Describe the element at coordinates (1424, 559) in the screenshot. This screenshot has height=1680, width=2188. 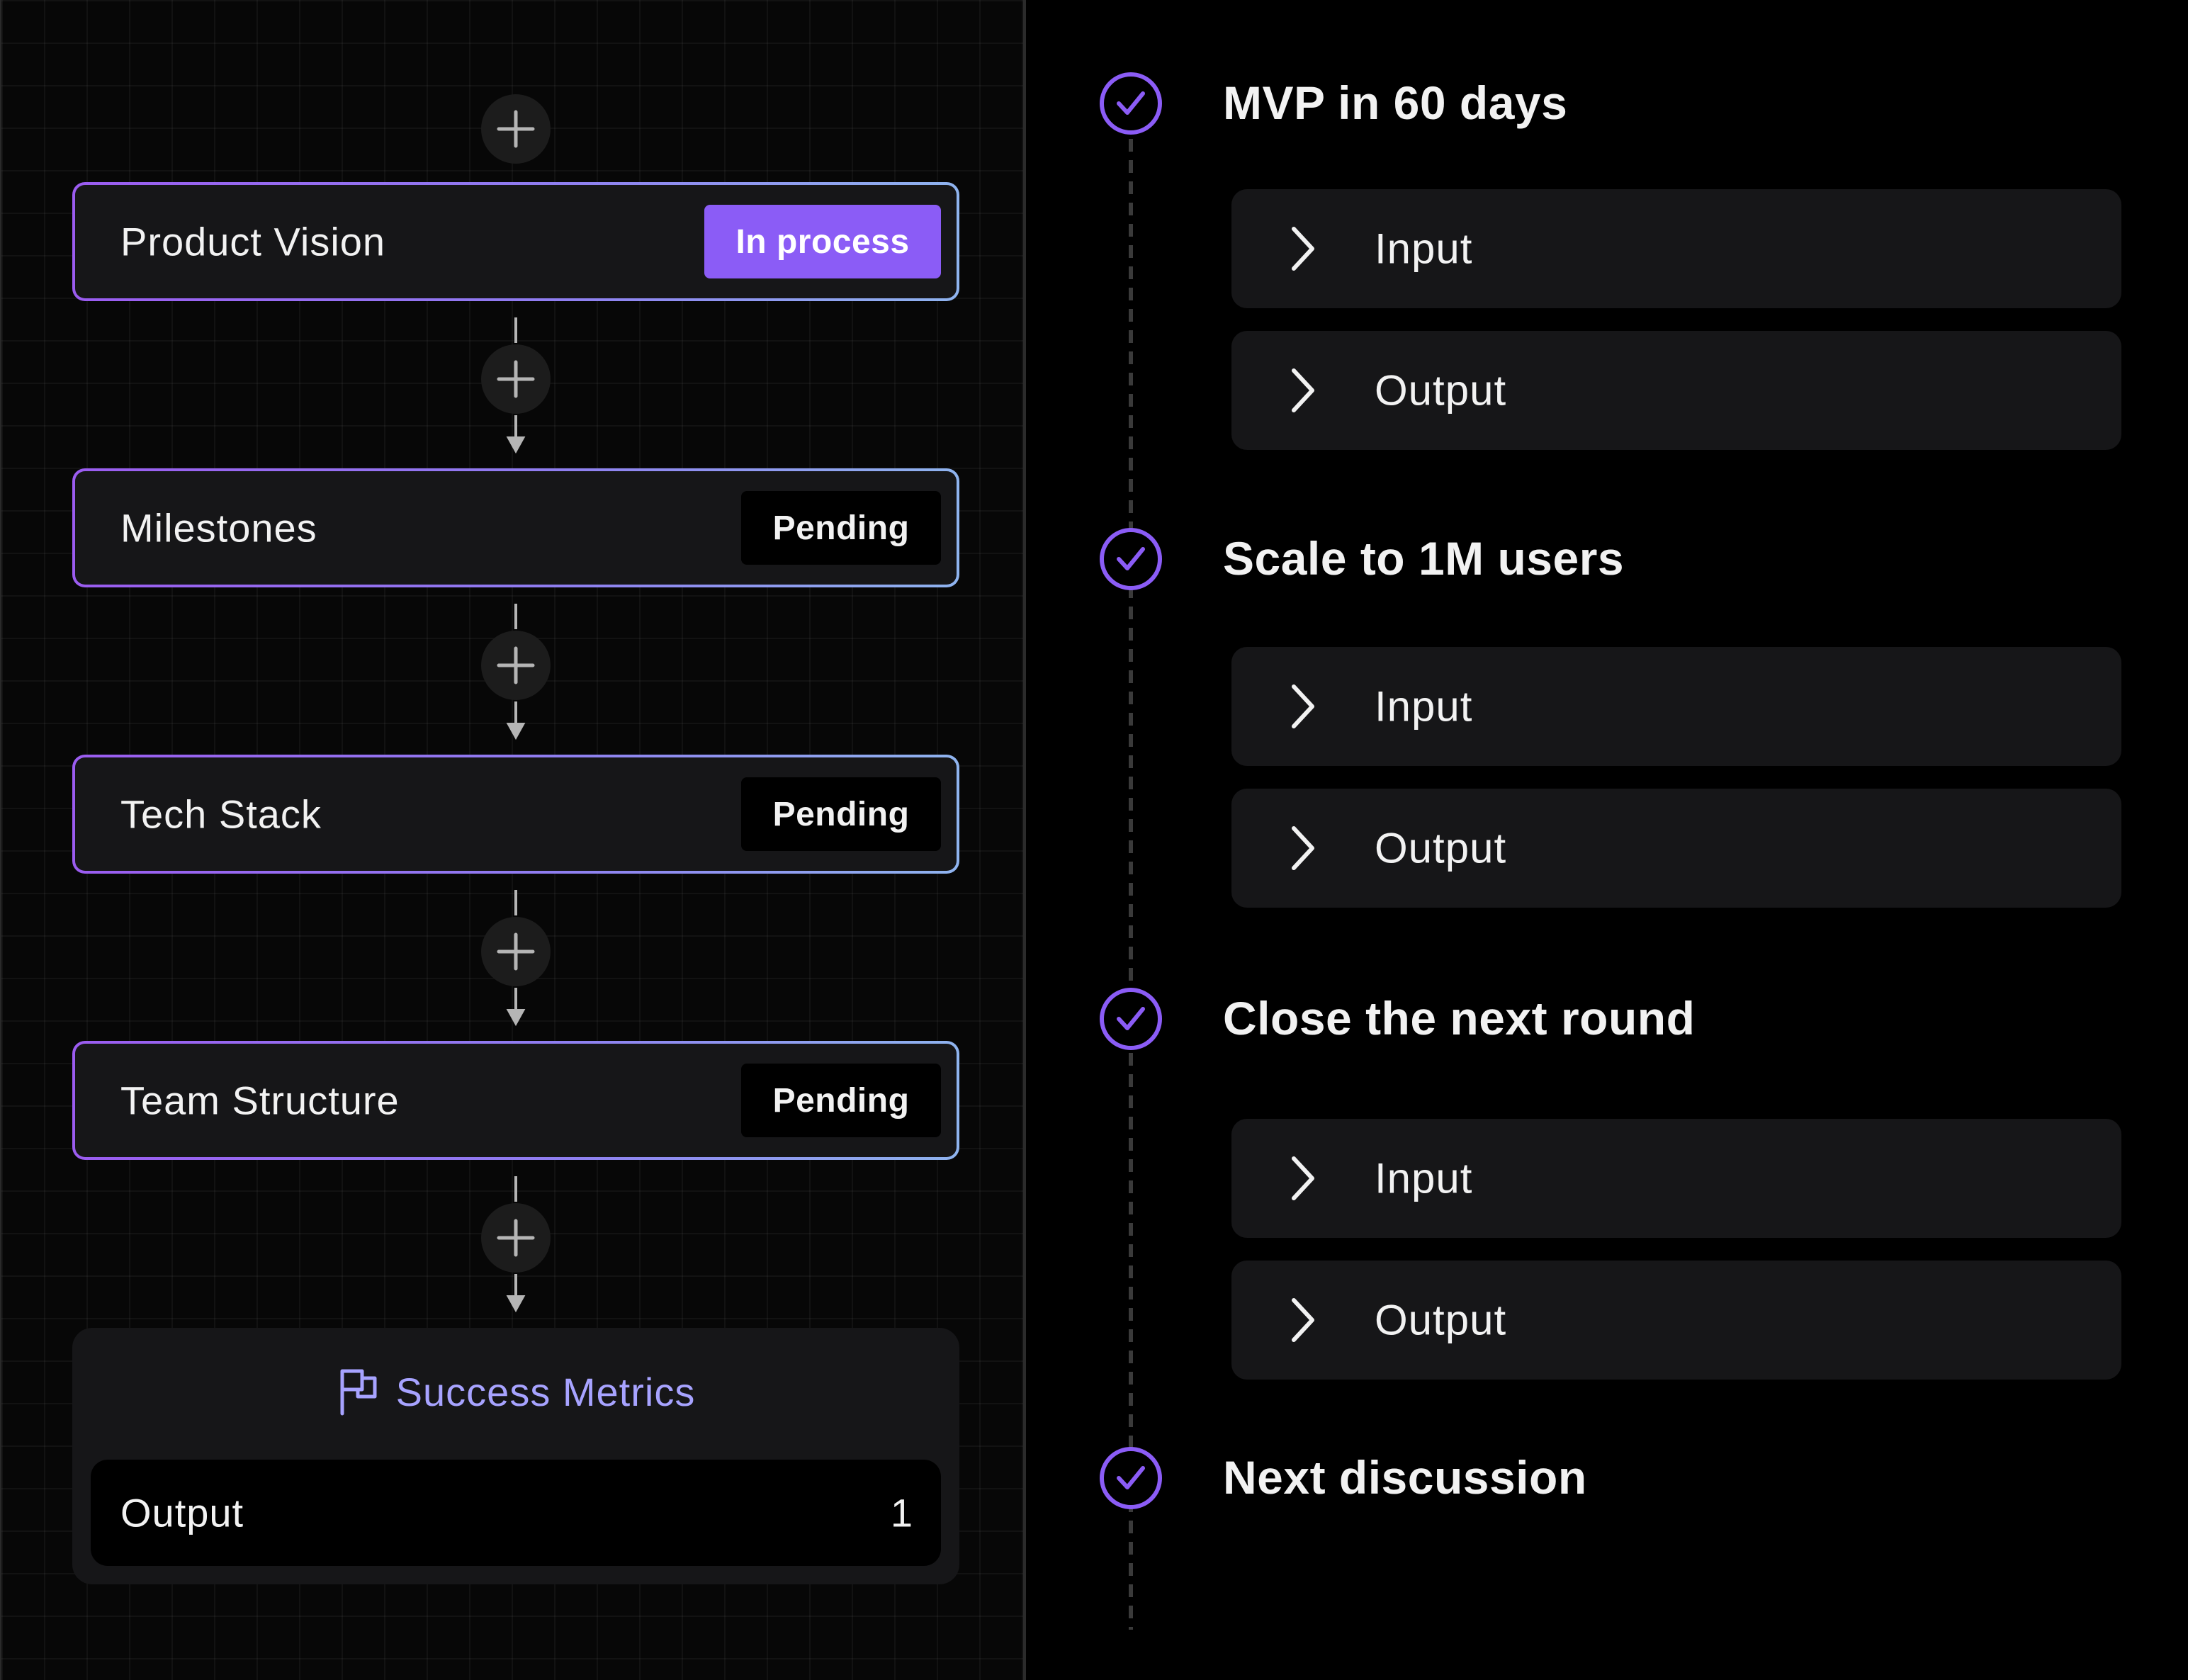
I see `milestone-title: Scale to 1M users` at that location.